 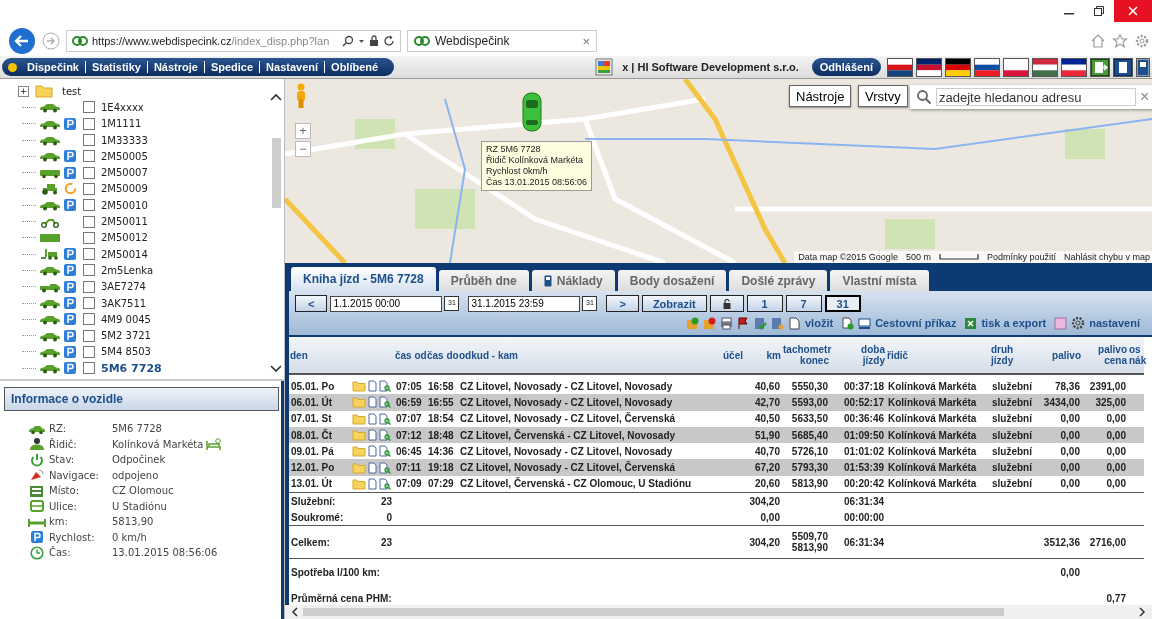 What do you see at coordinates (23, 91) in the screenshot?
I see `expand-toggle: +` at bounding box center [23, 91].